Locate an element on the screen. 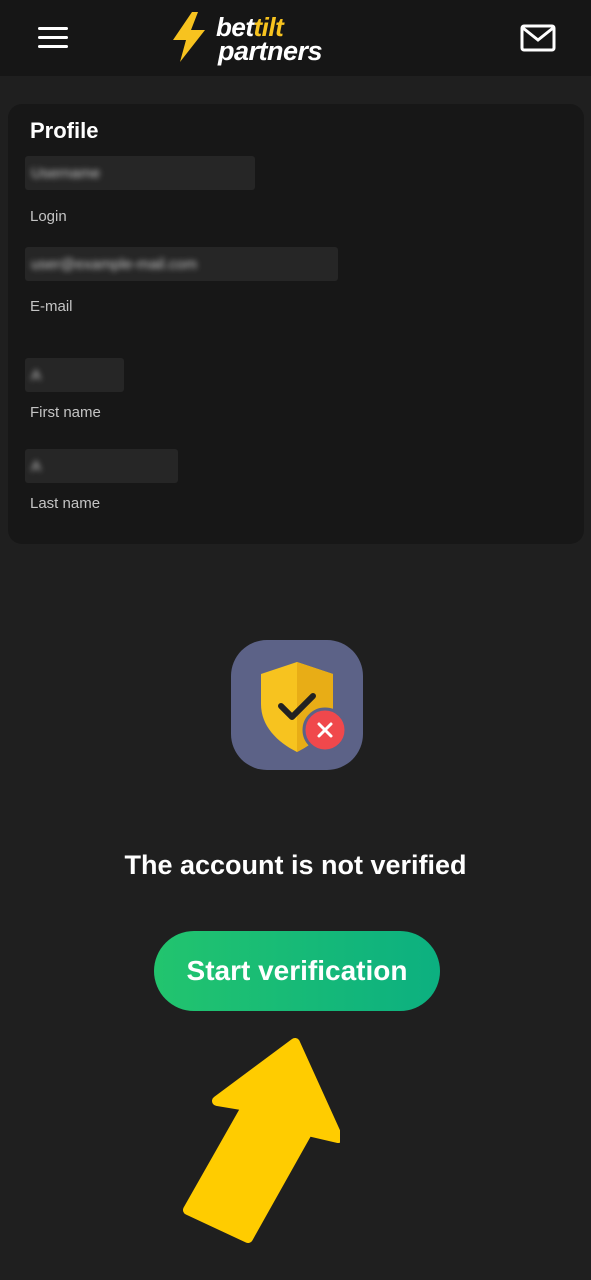  top-bar: bettilt partners is located at coordinates (295, 38).